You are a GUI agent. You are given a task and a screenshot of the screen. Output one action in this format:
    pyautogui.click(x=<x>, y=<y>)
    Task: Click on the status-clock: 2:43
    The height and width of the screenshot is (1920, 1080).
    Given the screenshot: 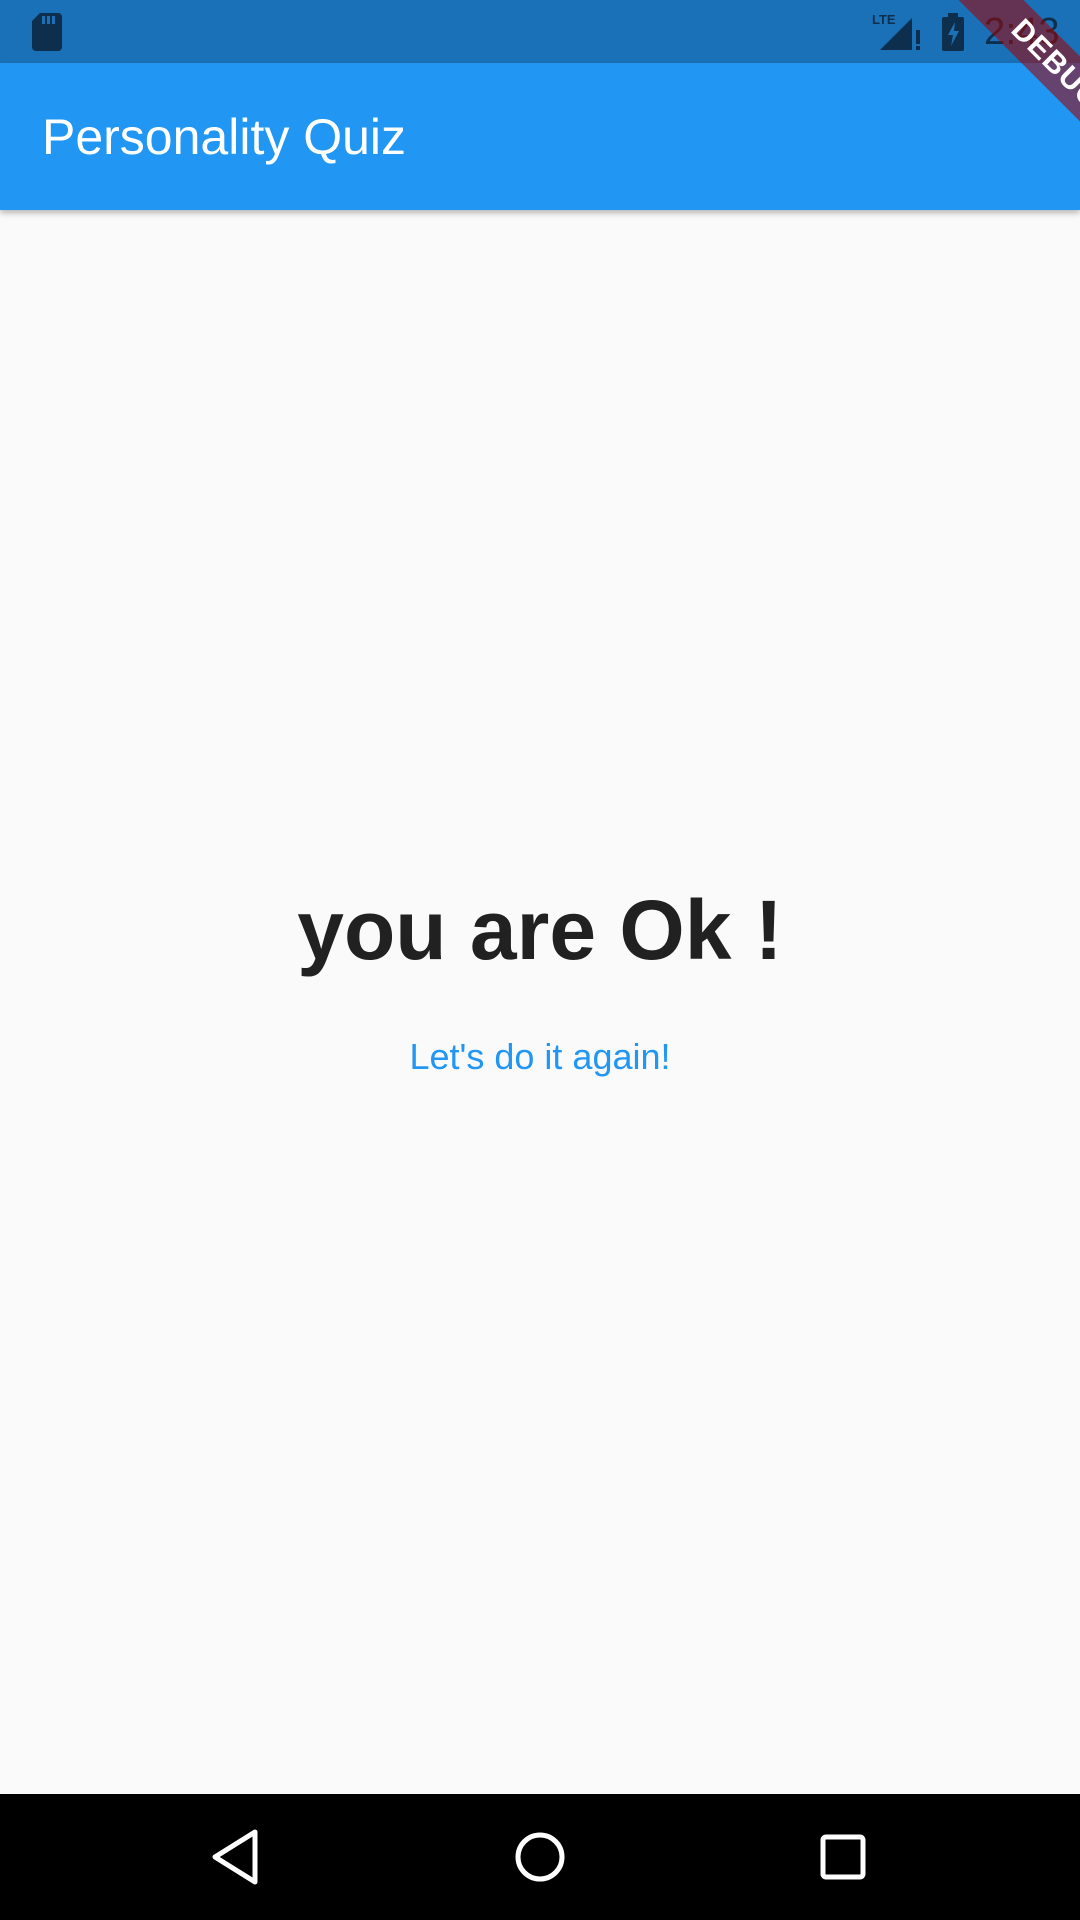 What is the action you would take?
    pyautogui.click(x=1022, y=32)
    